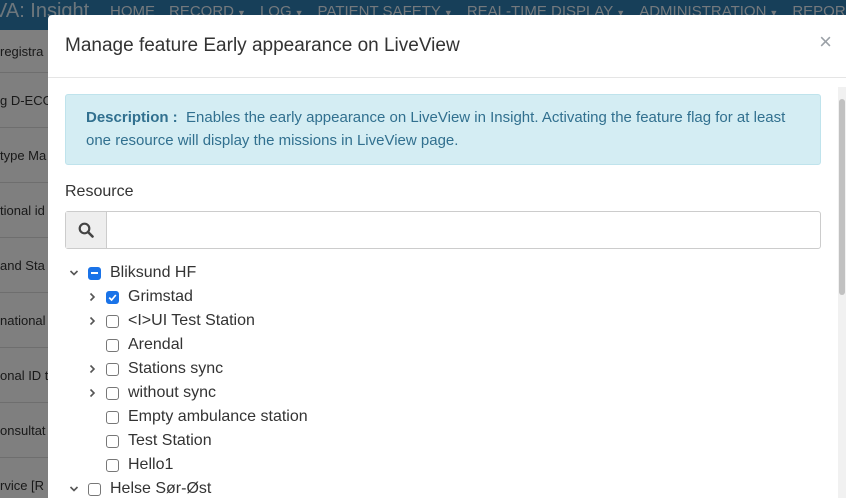 The image size is (846, 498). I want to click on tree-node-arendal: Arendal, so click(443, 345).